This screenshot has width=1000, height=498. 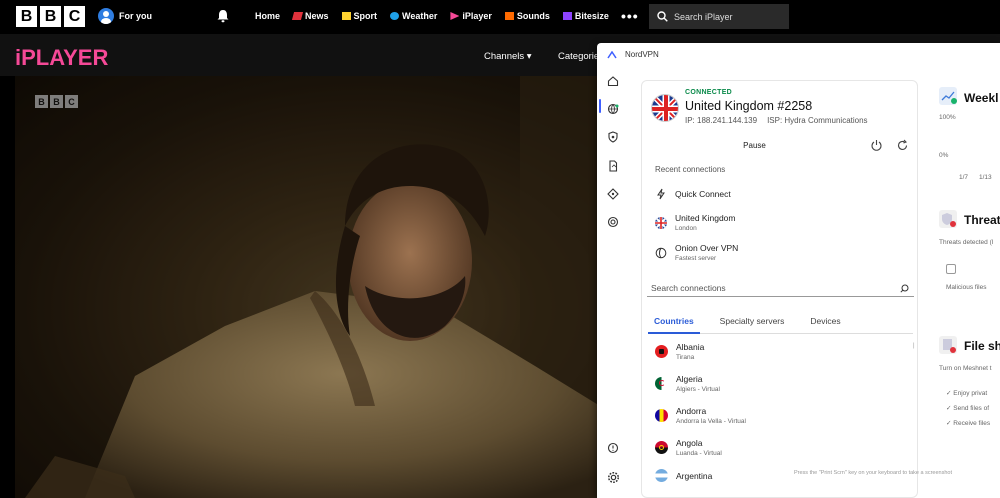 What do you see at coordinates (661, 475) in the screenshot?
I see `argentina-flag-icon` at bounding box center [661, 475].